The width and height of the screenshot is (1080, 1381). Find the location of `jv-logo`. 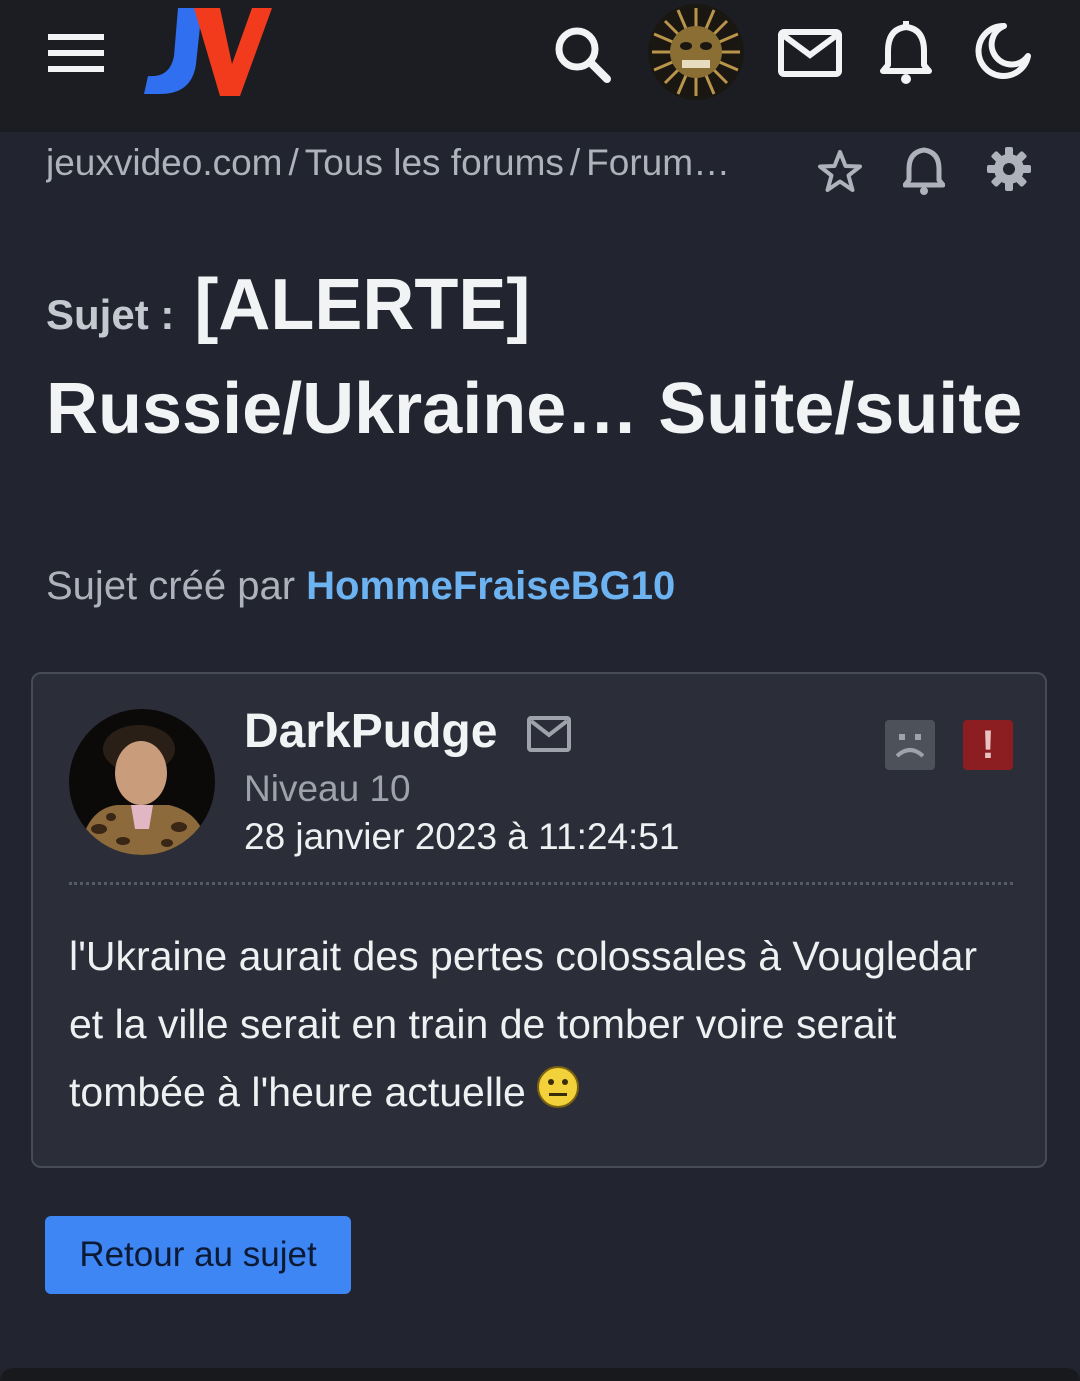

jv-logo is located at coordinates (207, 52).